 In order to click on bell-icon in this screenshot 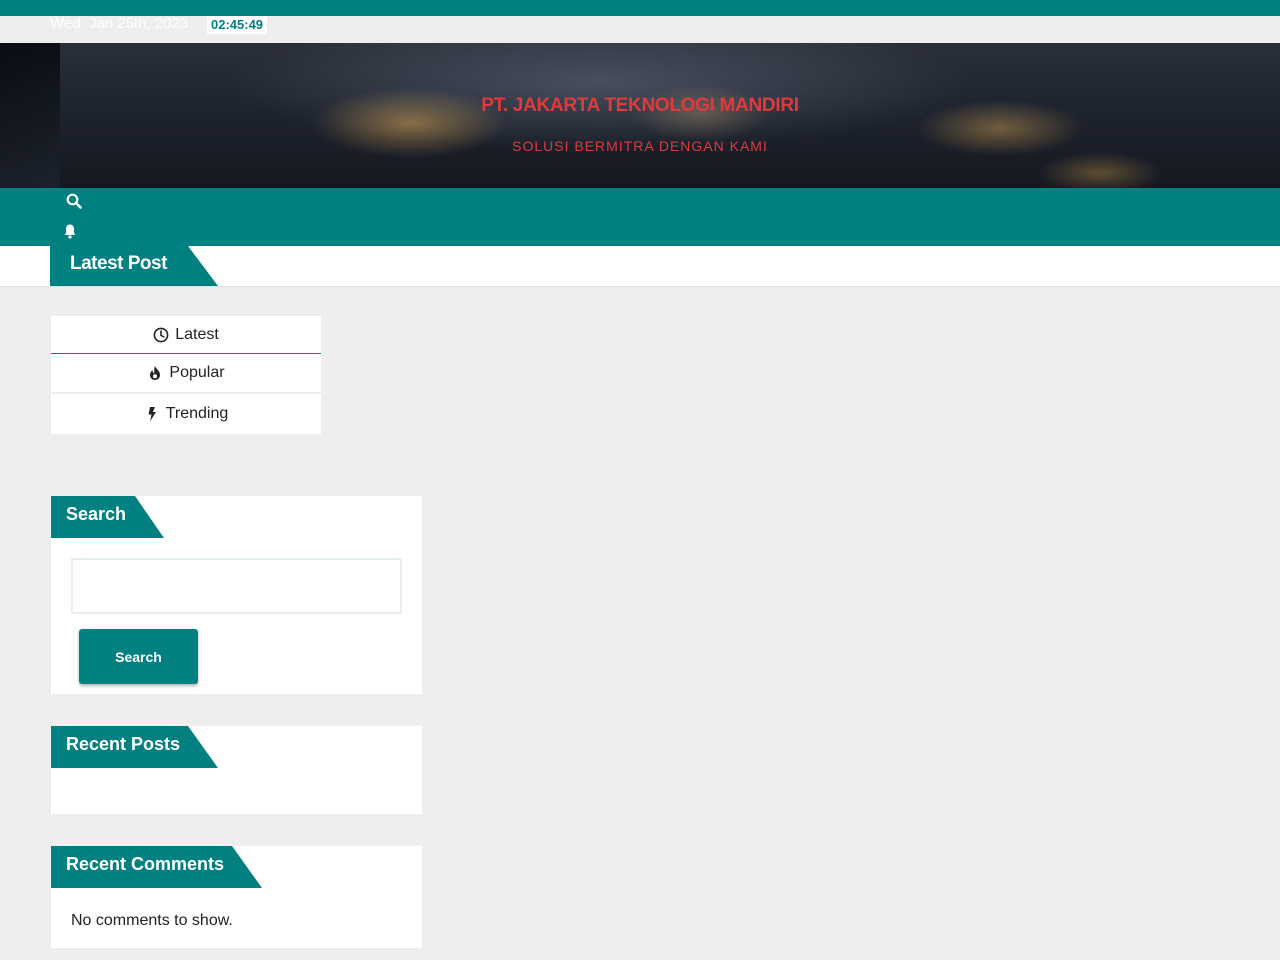, I will do `click(70, 231)`.